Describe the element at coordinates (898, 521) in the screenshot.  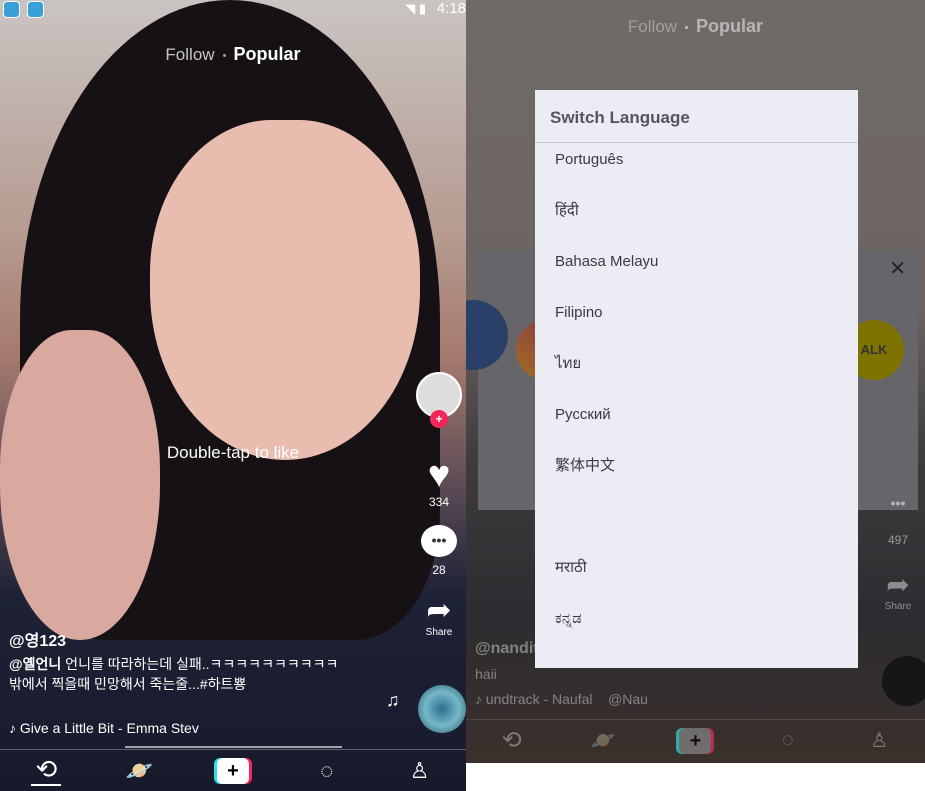
I see `comment-button: ••• 497` at that location.